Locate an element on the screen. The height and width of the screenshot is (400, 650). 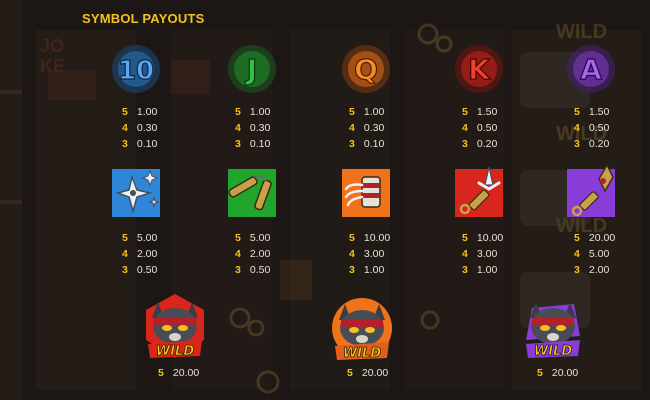
payout-table-k: 5 1.50 4 0.50 3 0.20 is located at coordinates (479, 128).